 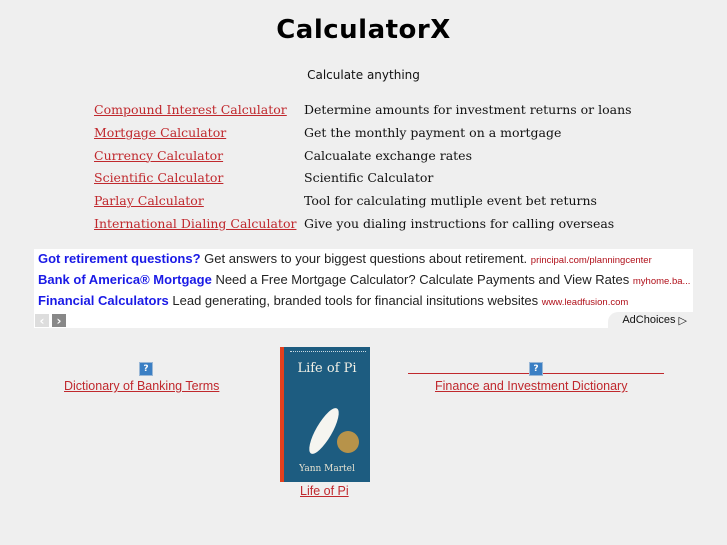 What do you see at coordinates (195, 223) in the screenshot?
I see `international-dialing-calculator-link: International Dialing Calculator` at bounding box center [195, 223].